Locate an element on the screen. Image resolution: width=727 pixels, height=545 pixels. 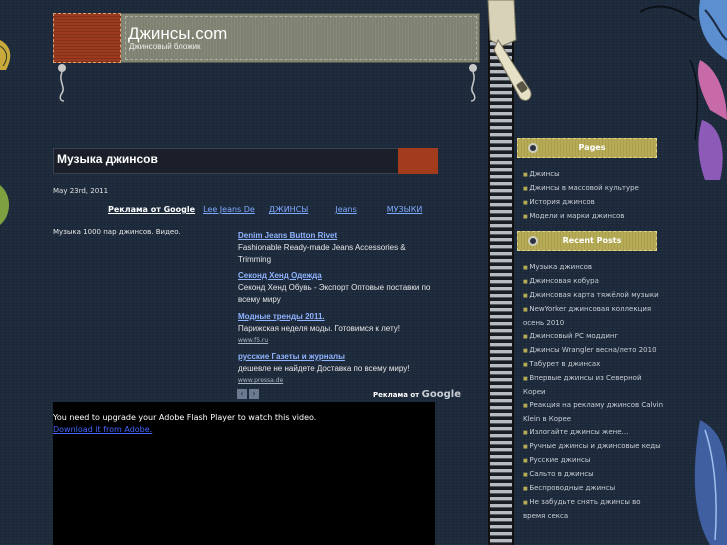
floral-decoration-icon is located at coordinates (5, 55).